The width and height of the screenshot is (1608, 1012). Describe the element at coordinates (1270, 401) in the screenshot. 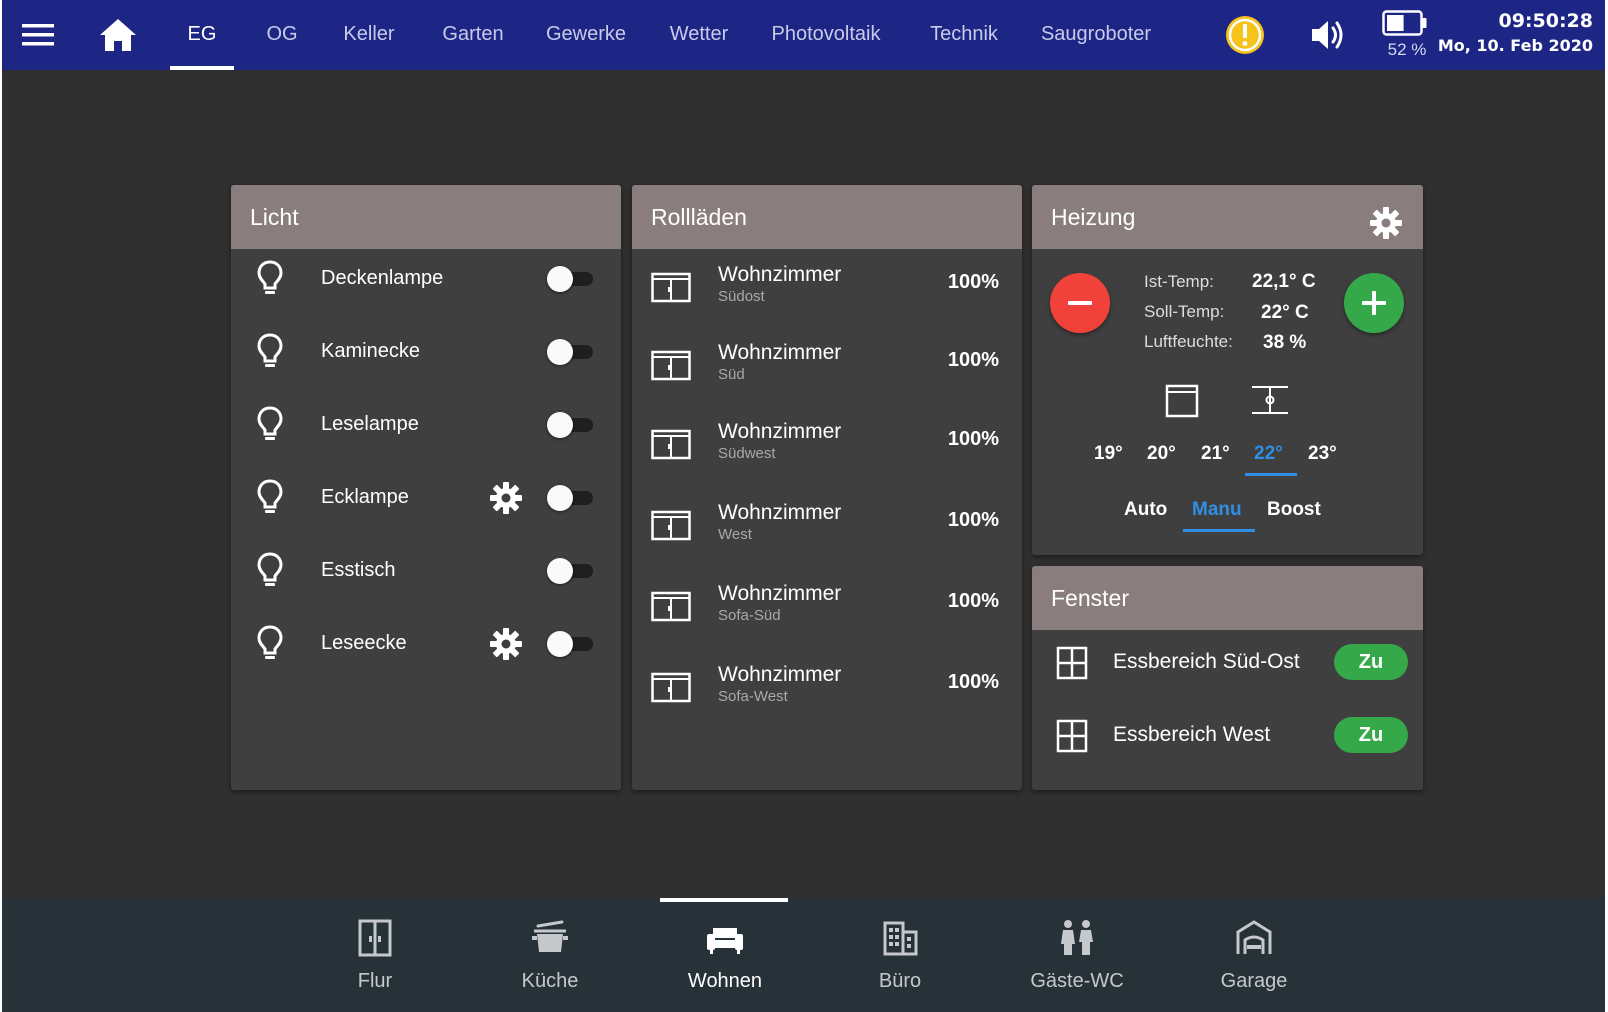

I see `valve-icon` at that location.